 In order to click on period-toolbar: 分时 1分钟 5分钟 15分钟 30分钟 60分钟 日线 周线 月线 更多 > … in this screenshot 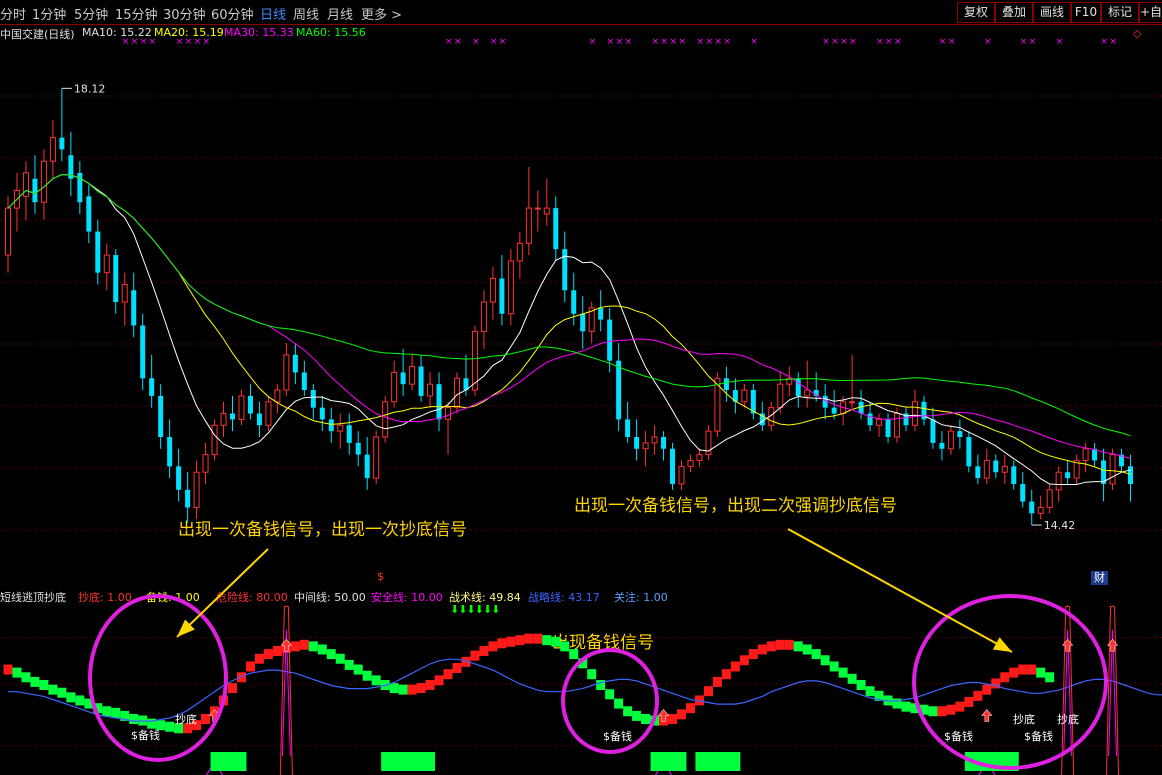, I will do `click(581, 12)`.